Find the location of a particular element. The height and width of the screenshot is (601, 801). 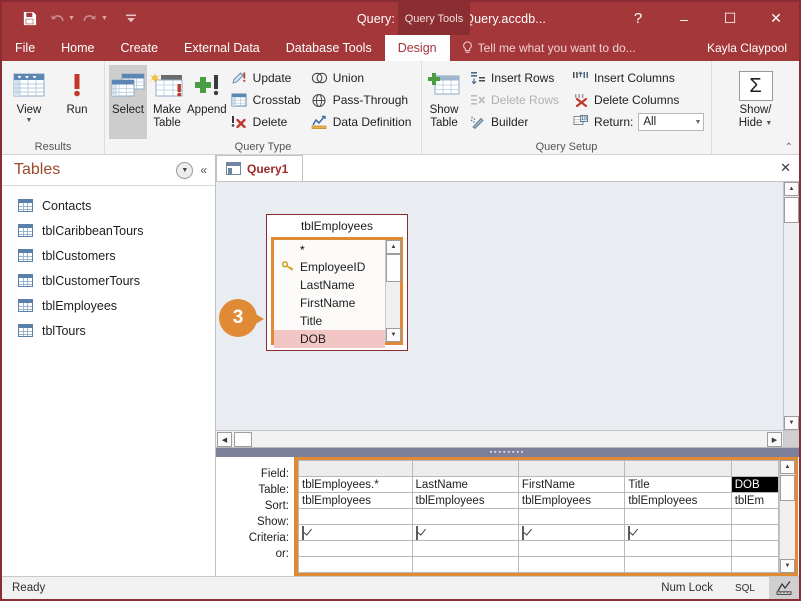

make-table-query-button: Make Table is located at coordinates (167, 97).